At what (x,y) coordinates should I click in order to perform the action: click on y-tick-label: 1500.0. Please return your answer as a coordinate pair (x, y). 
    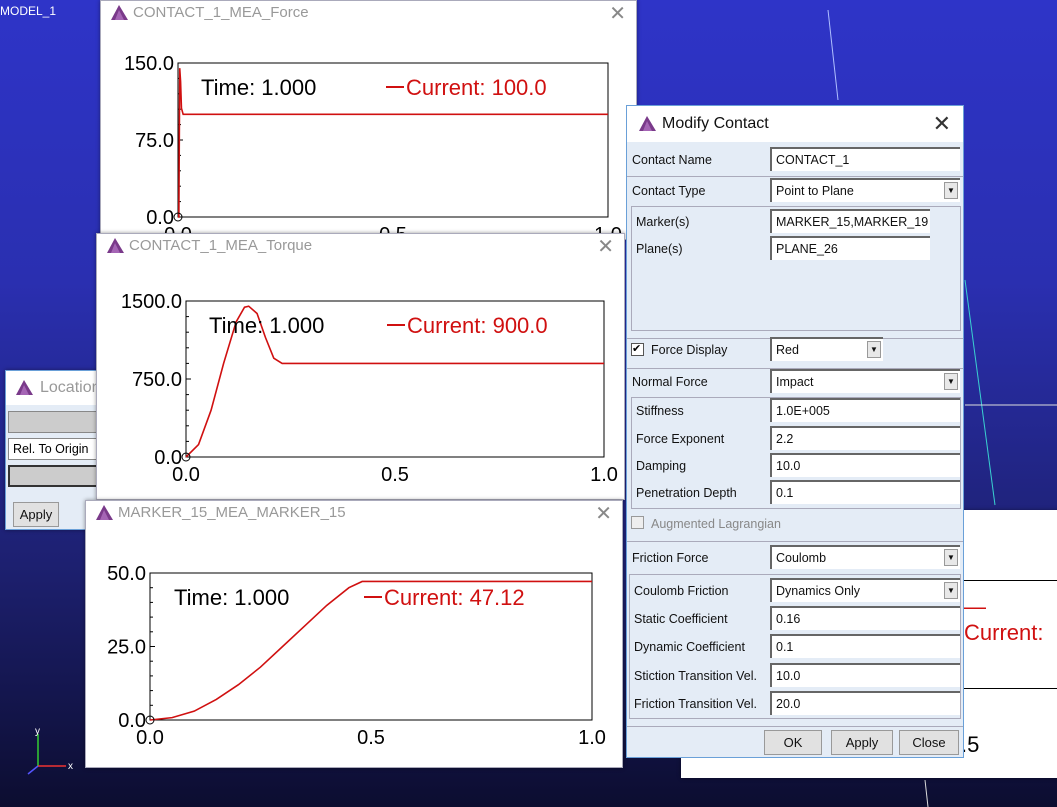
    Looking at the image, I should click on (151, 302).